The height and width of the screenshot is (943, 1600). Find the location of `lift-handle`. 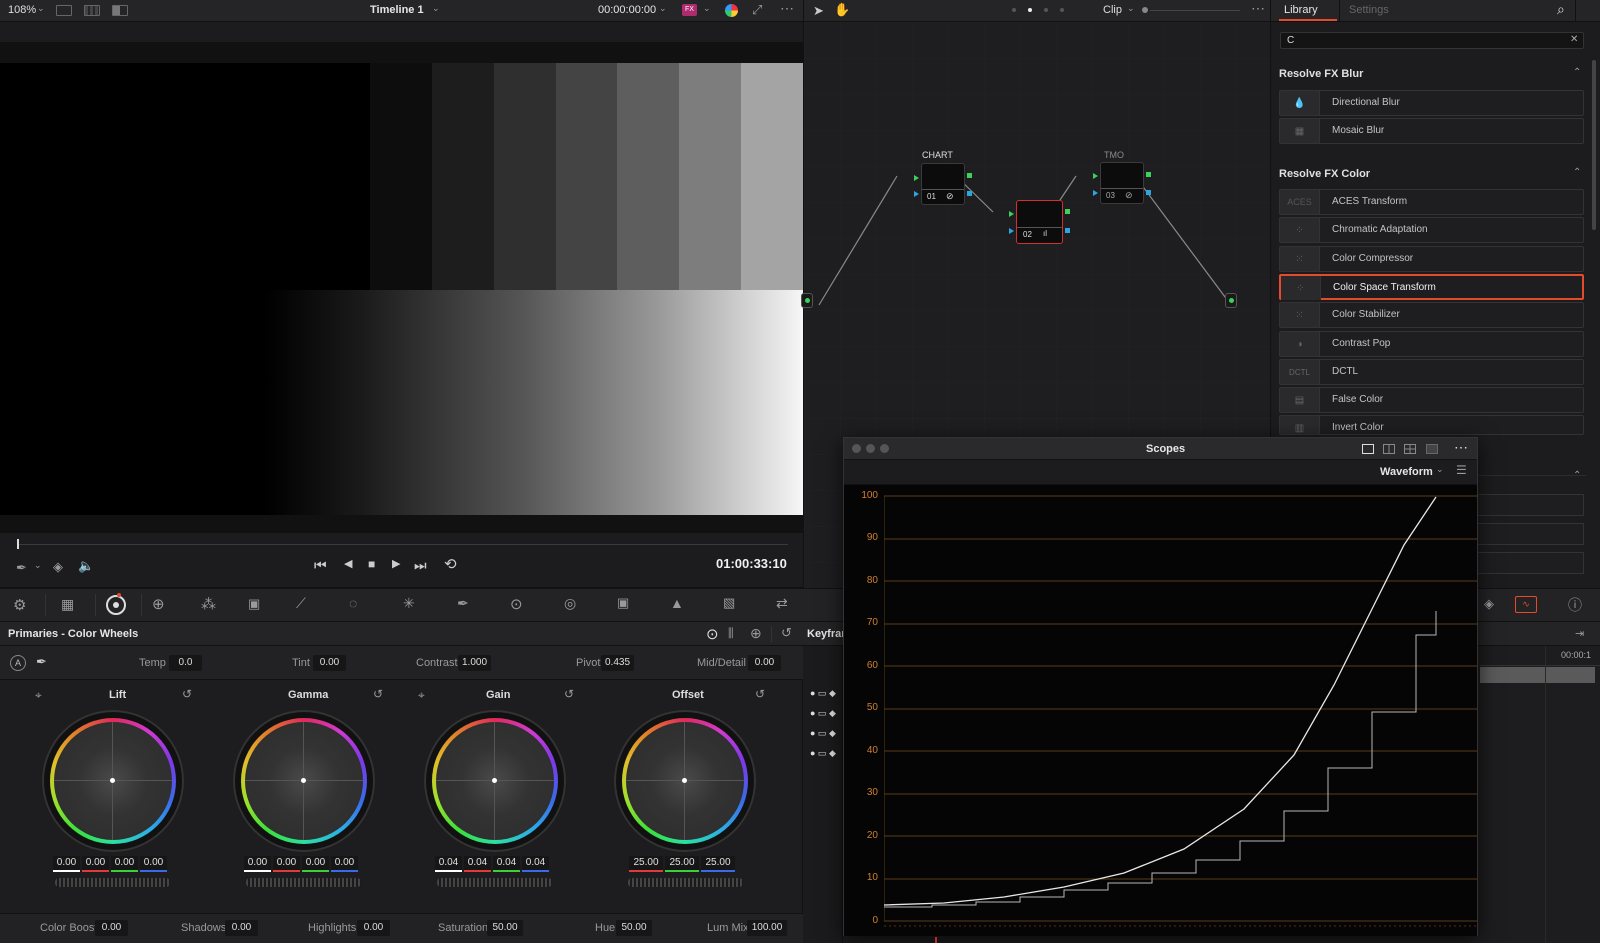

lift-handle is located at coordinates (112, 780).